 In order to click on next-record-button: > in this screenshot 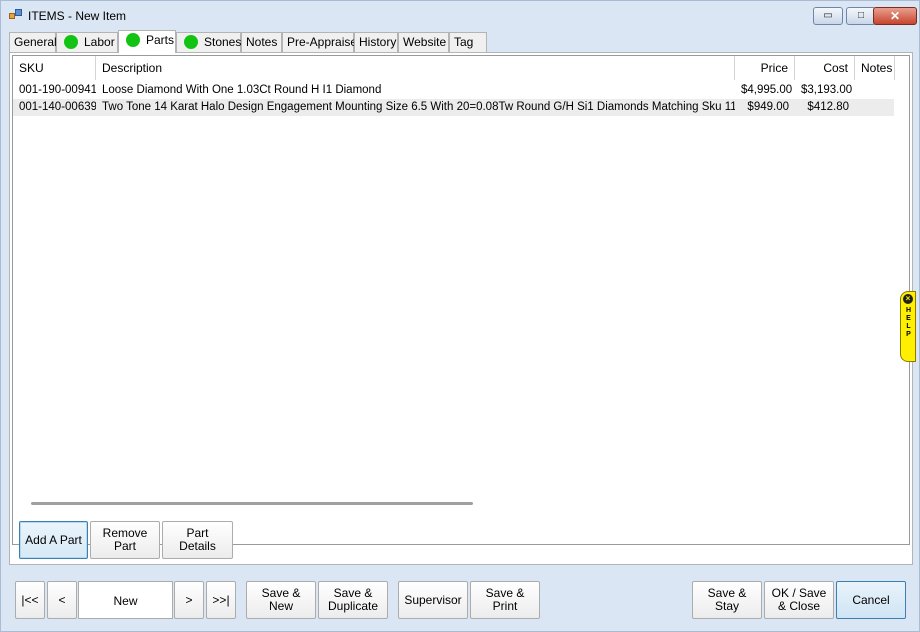, I will do `click(189, 600)`.